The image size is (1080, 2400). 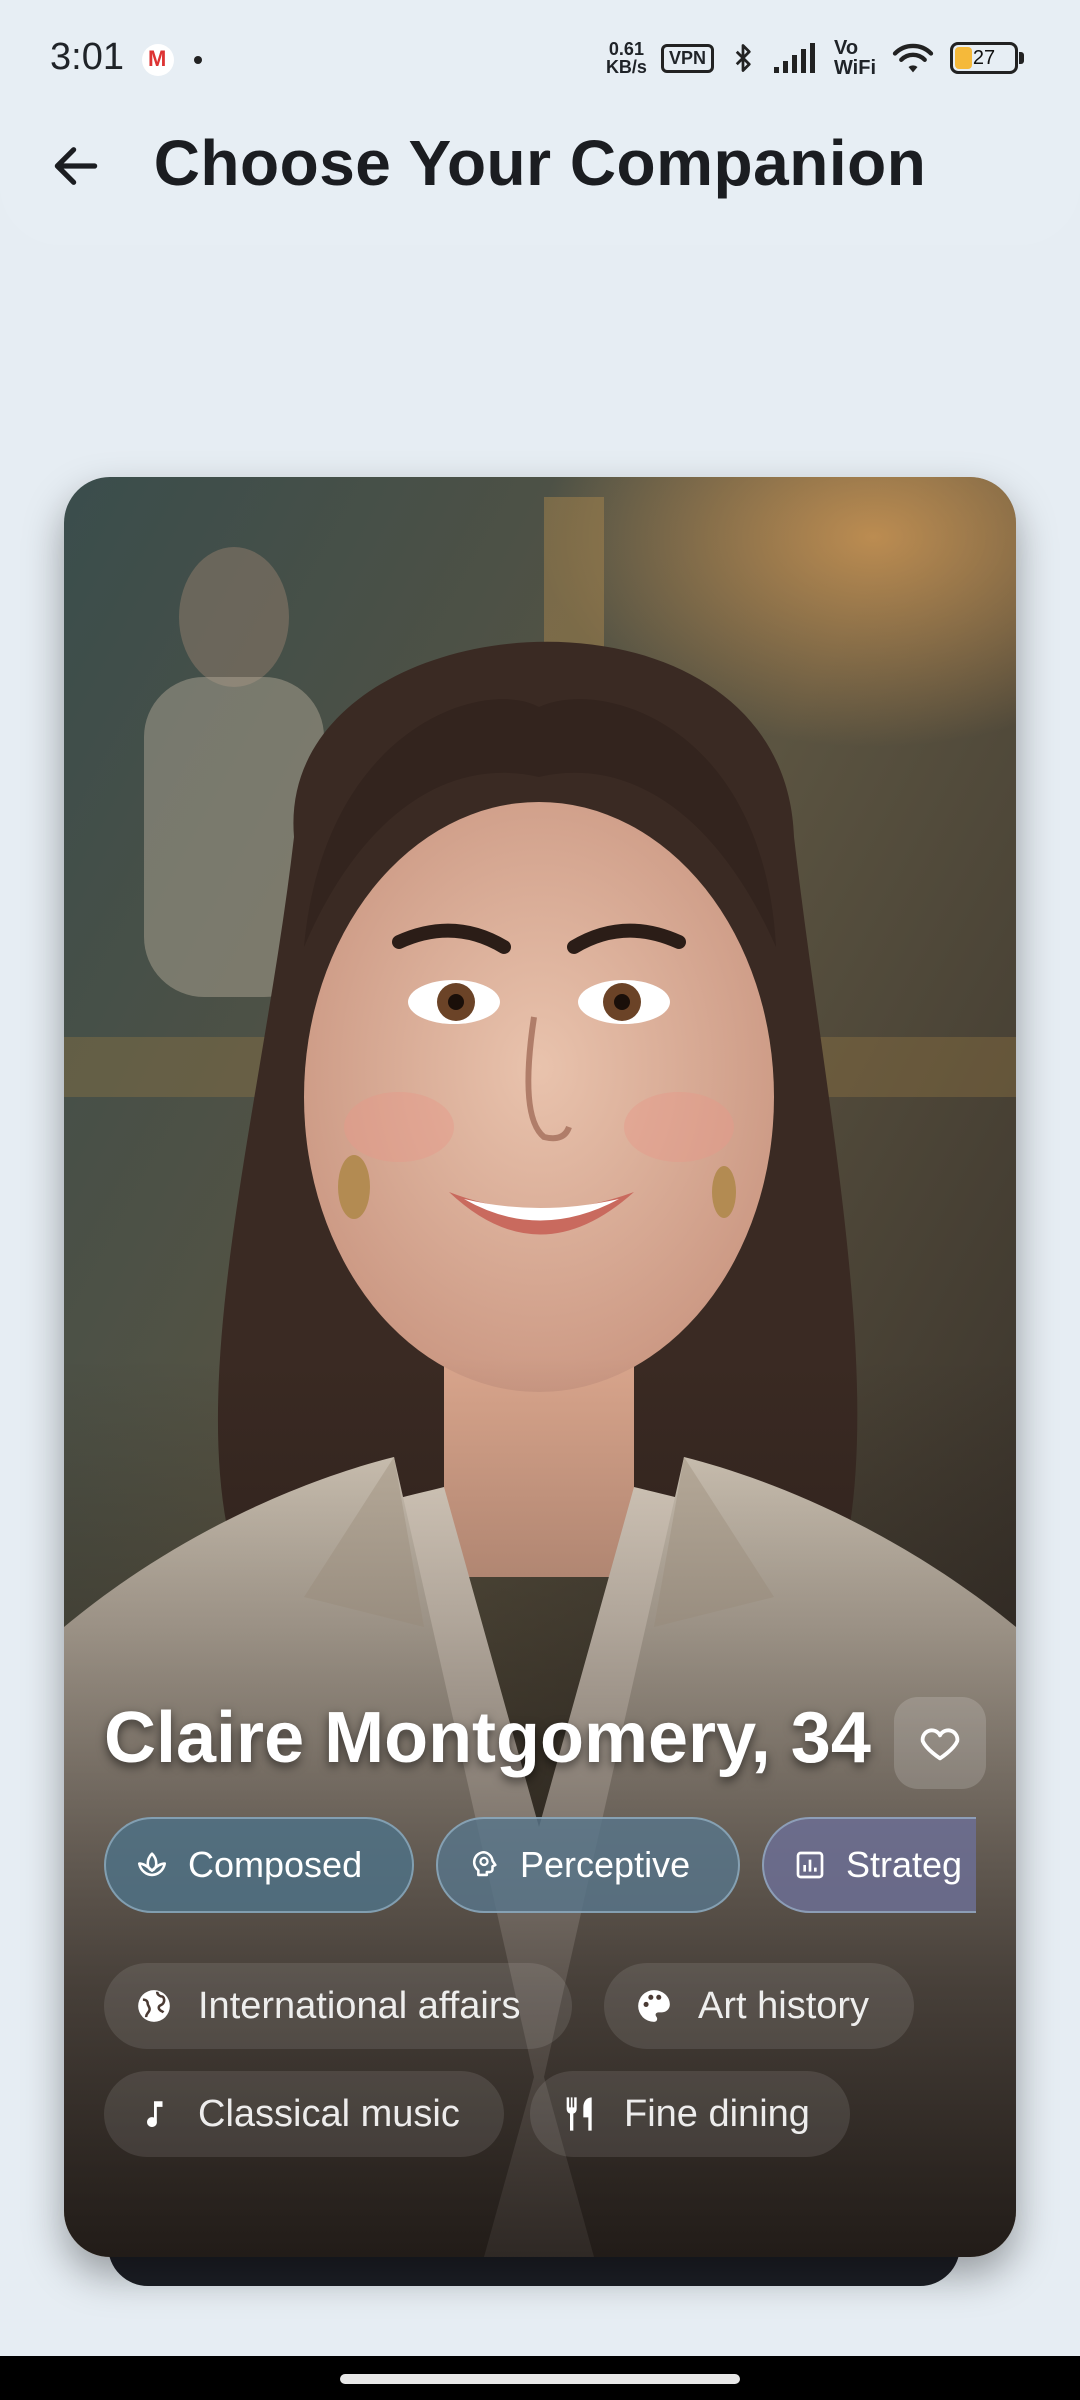 I want to click on favorite-button, so click(x=940, y=1743).